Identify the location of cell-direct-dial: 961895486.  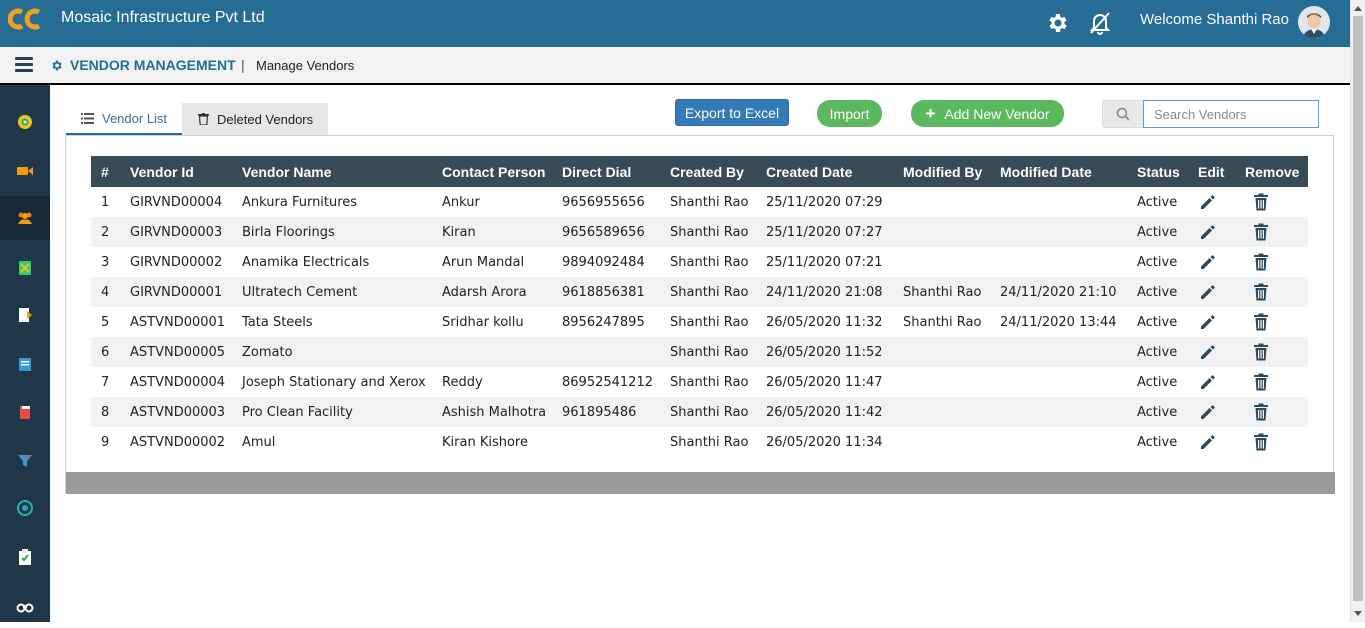
(616, 412).